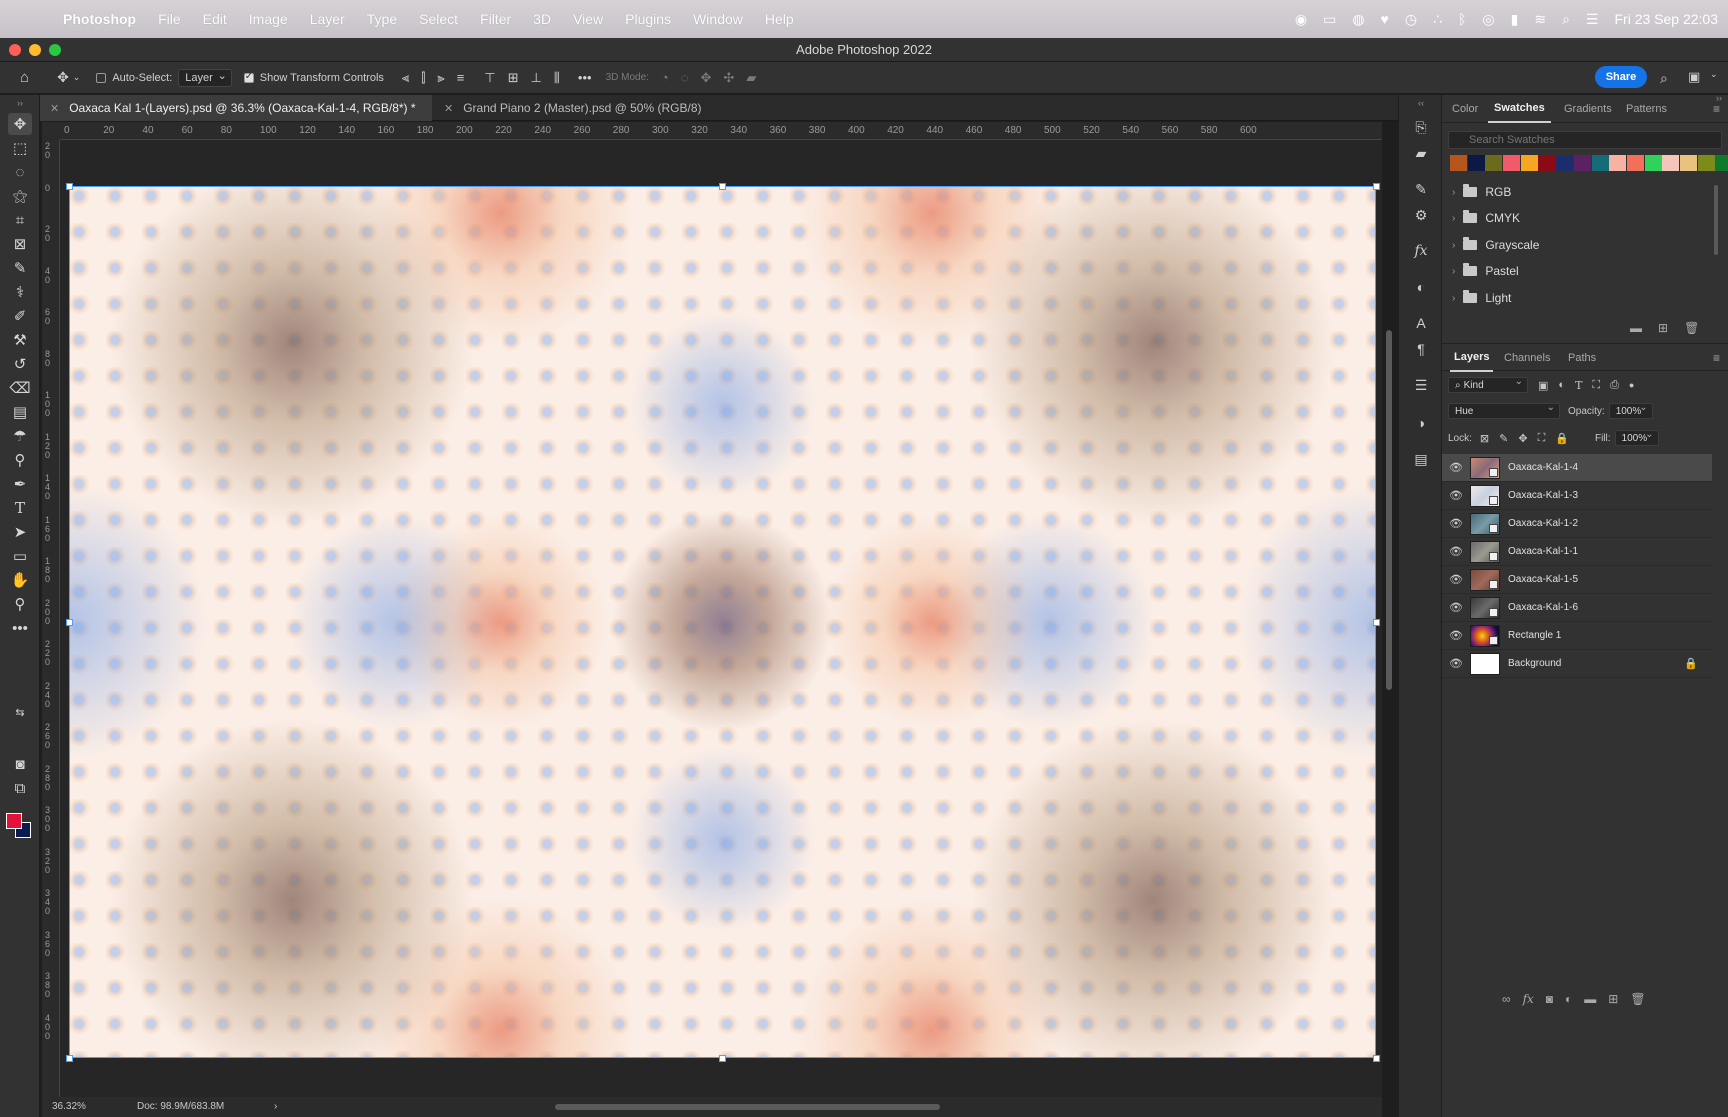 The height and width of the screenshot is (1117, 1728). What do you see at coordinates (20, 628) in the screenshot?
I see `edit-toolbar-icon: •••` at bounding box center [20, 628].